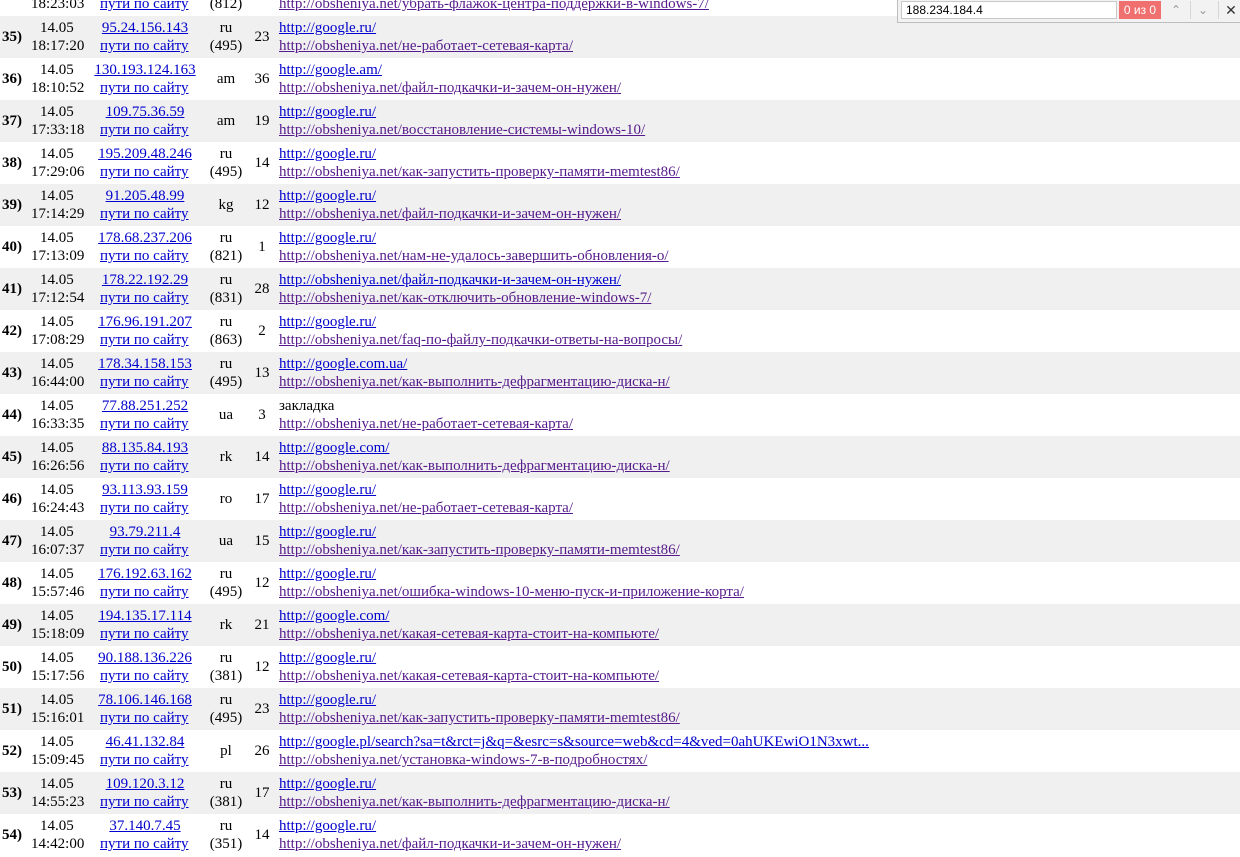  I want to click on referrer-text: закладка, so click(307, 406).